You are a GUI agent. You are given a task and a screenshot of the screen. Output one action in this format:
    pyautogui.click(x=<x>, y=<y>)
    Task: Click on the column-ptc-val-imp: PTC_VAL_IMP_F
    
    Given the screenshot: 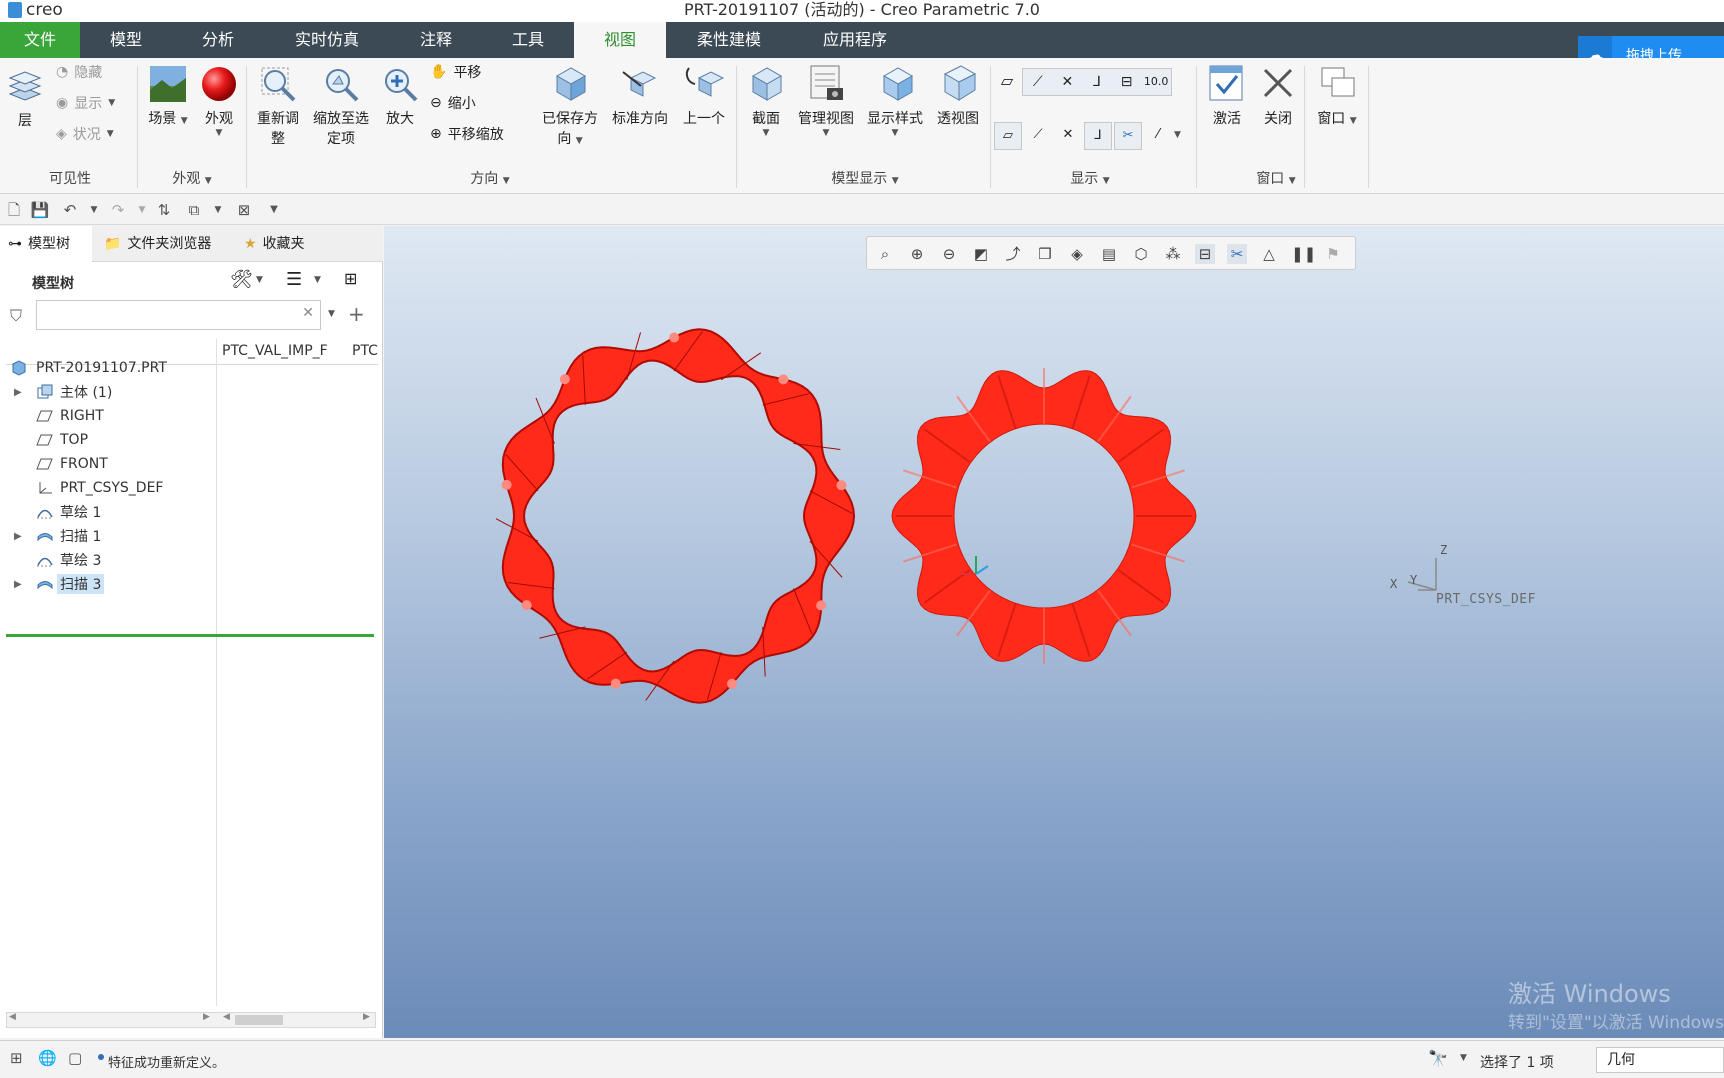 What is the action you would take?
    pyautogui.click(x=275, y=351)
    